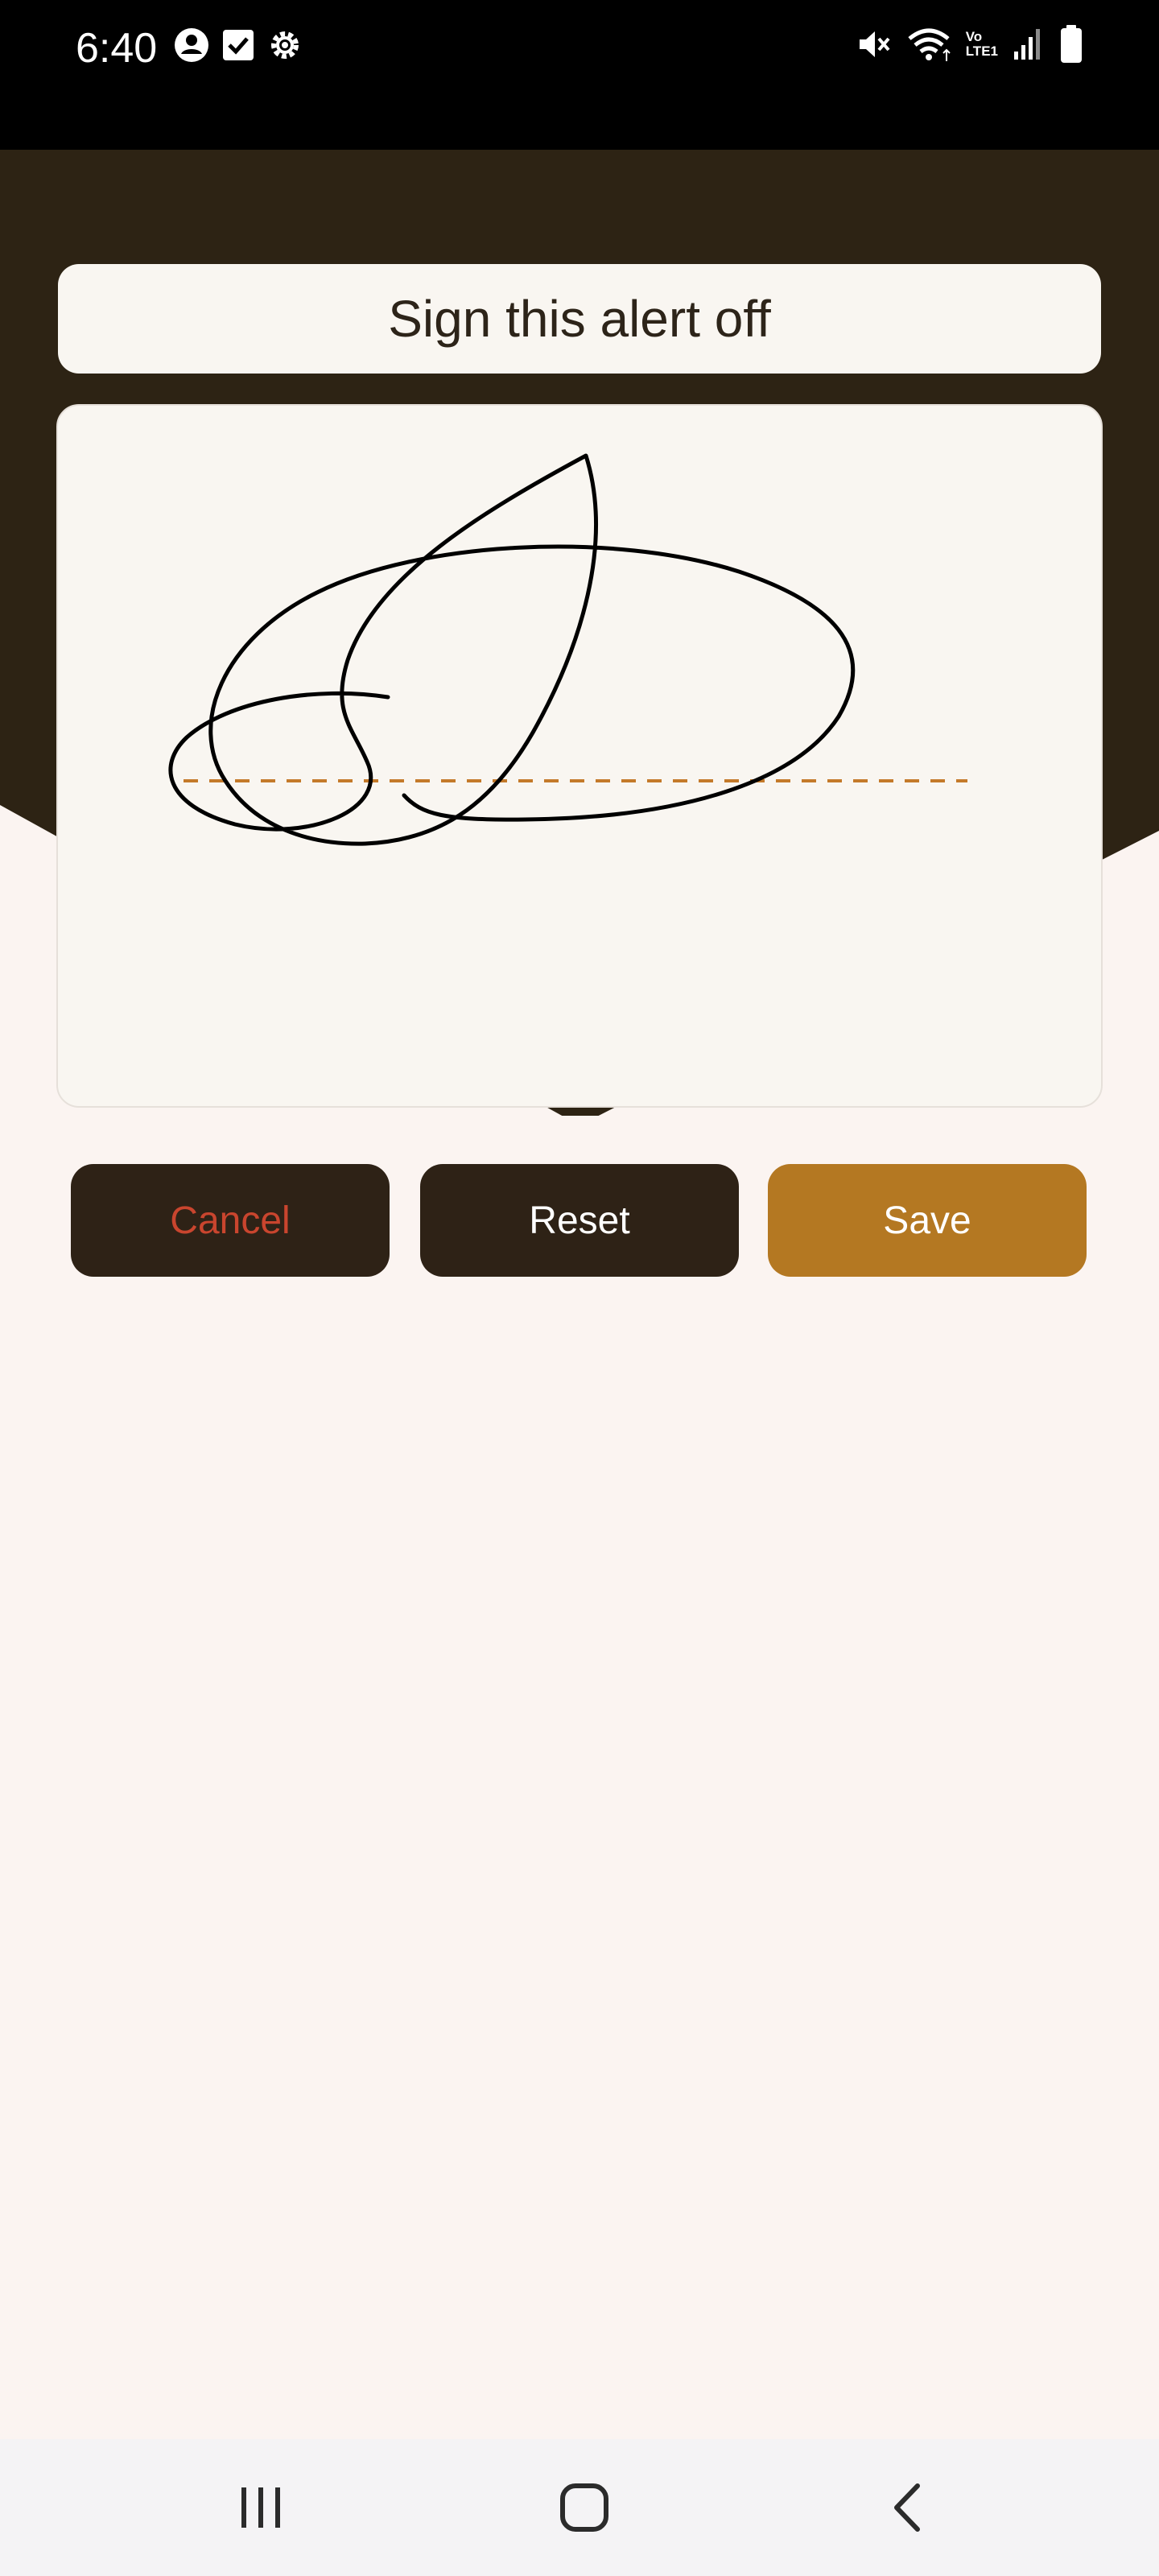  I want to click on recent-apps-button, so click(260, 2507).